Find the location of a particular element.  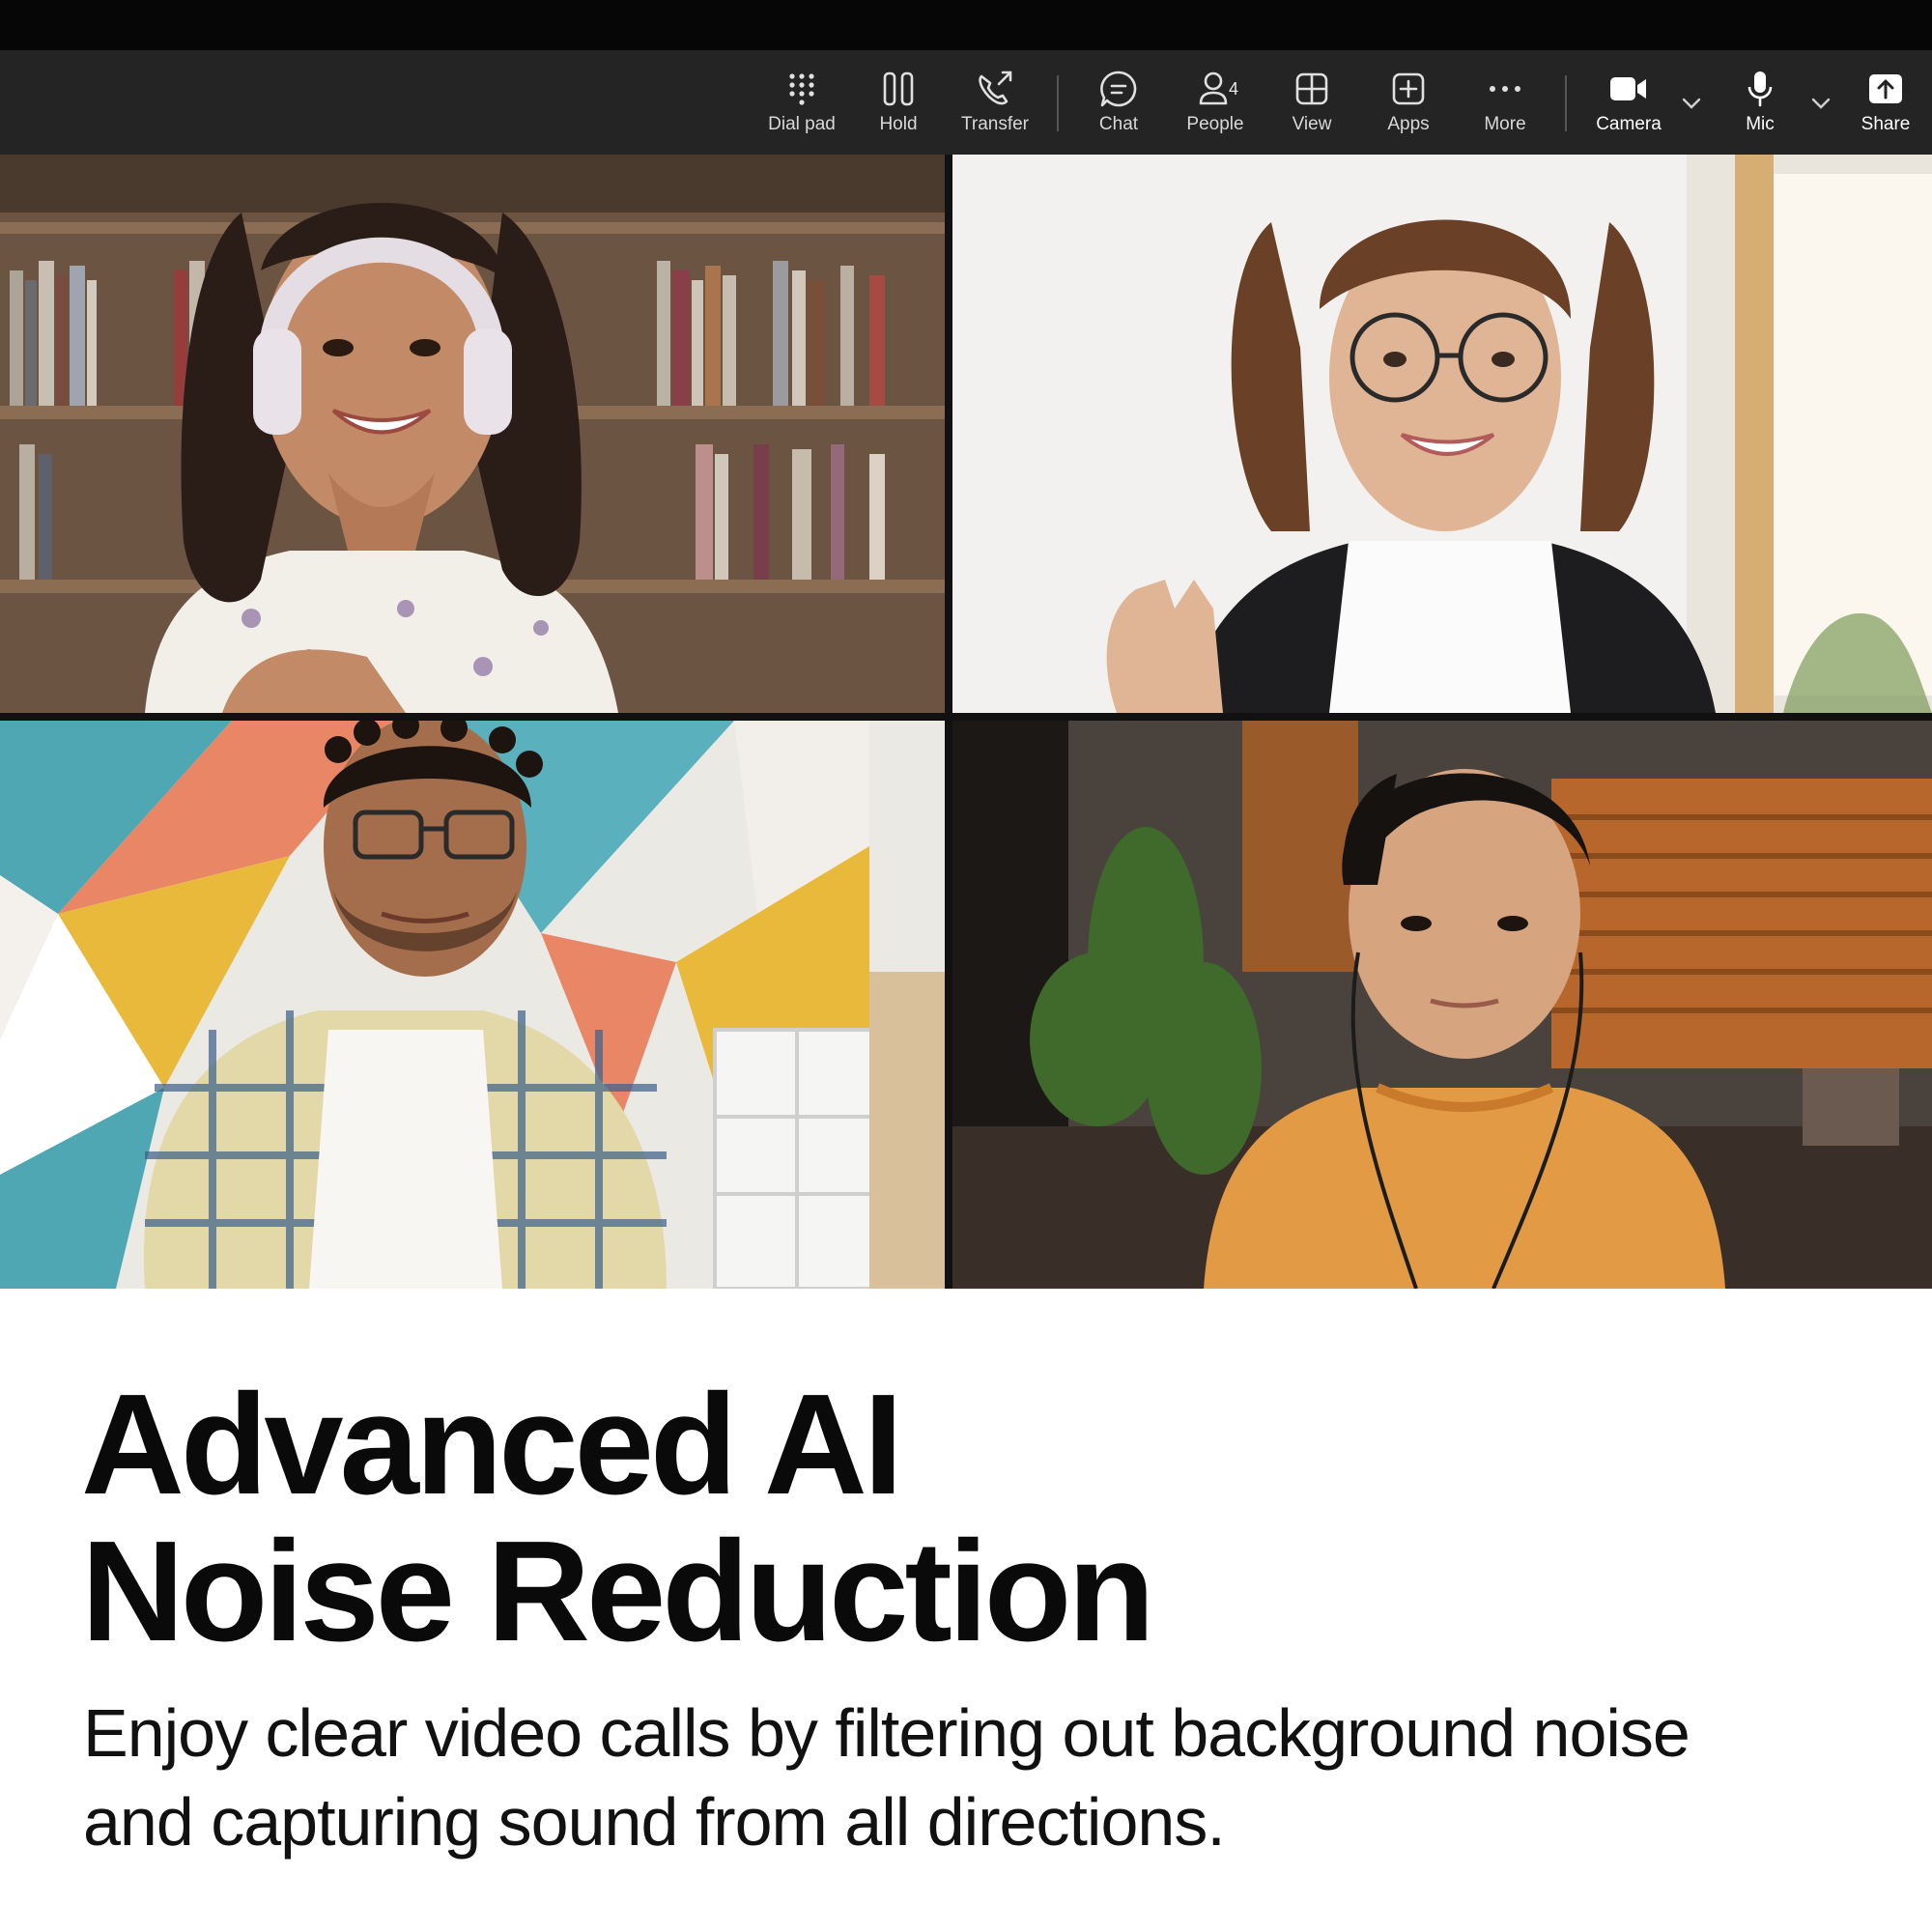

chat-button: Chat is located at coordinates (1118, 102).